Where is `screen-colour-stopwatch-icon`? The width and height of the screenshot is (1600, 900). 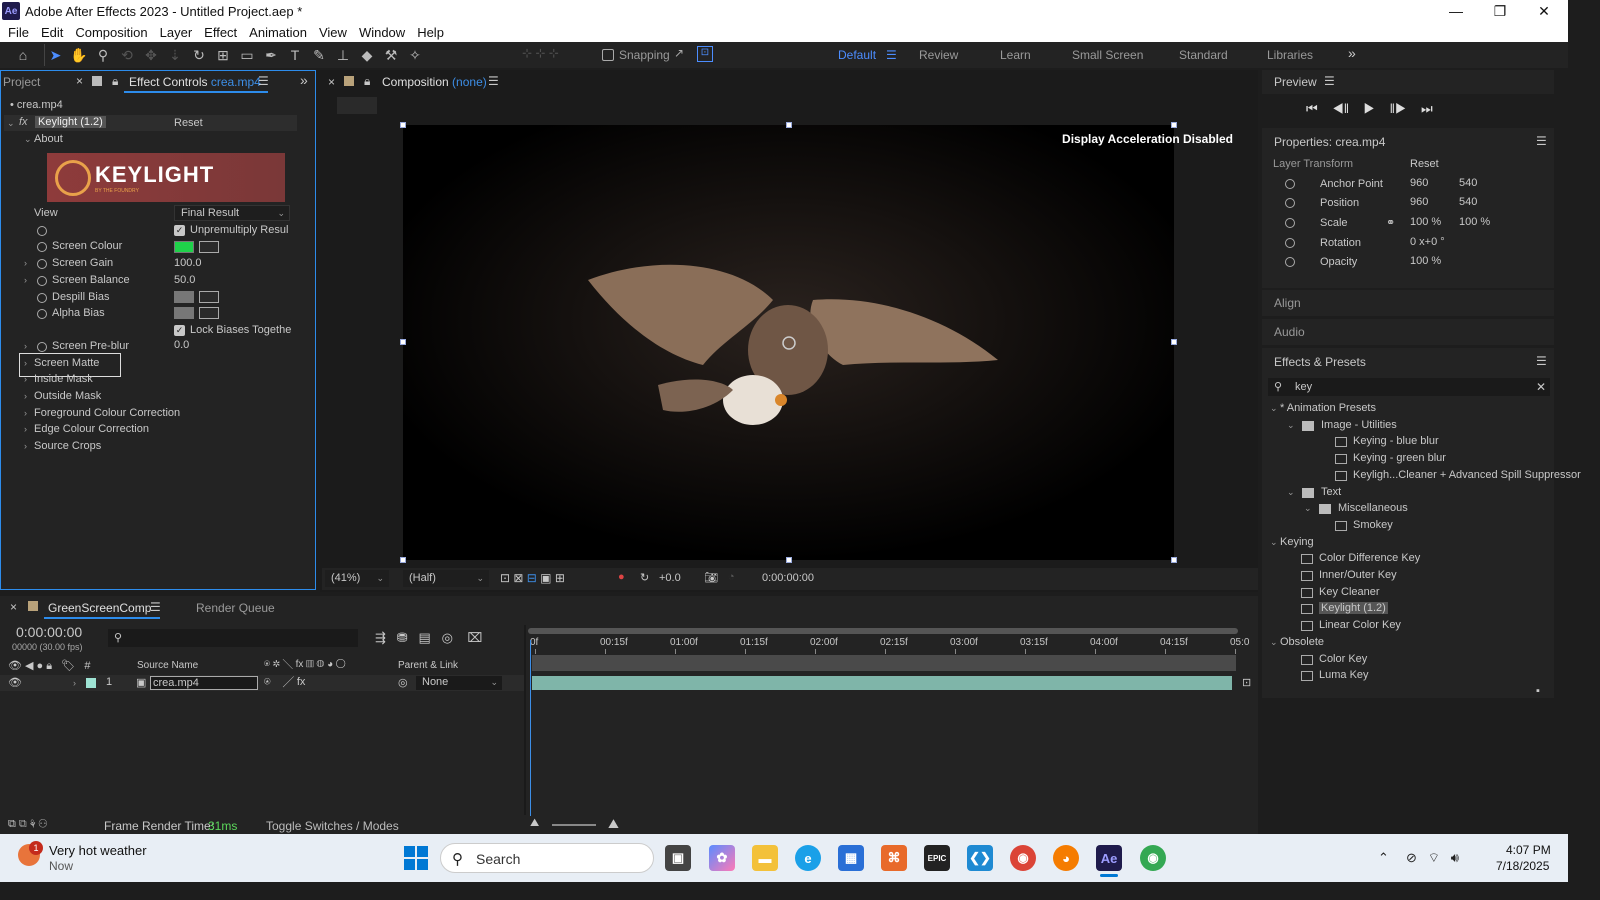 screen-colour-stopwatch-icon is located at coordinates (42, 247).